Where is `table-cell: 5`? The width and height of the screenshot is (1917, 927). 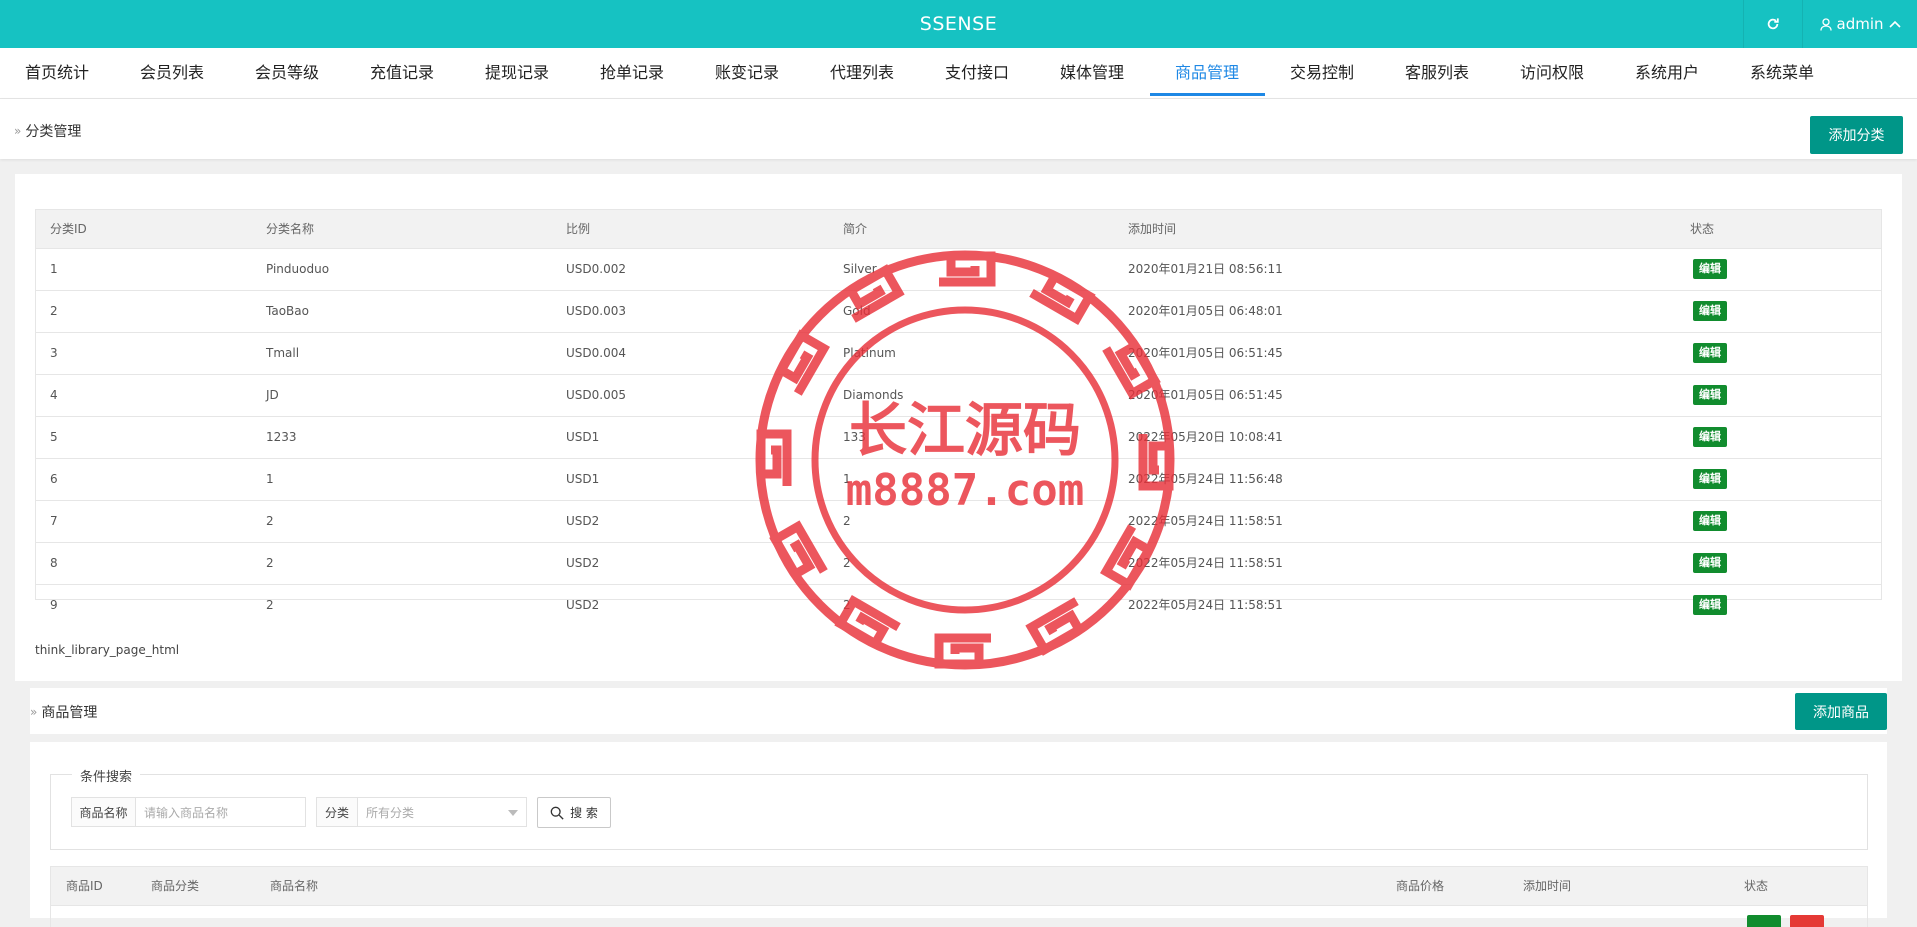 table-cell: 5 is located at coordinates (54, 437).